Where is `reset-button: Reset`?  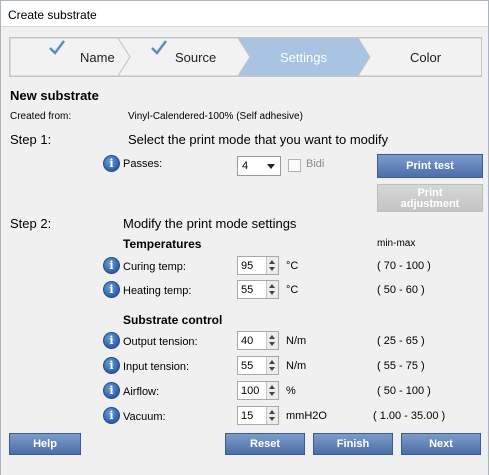
reset-button: Reset is located at coordinates (265, 444).